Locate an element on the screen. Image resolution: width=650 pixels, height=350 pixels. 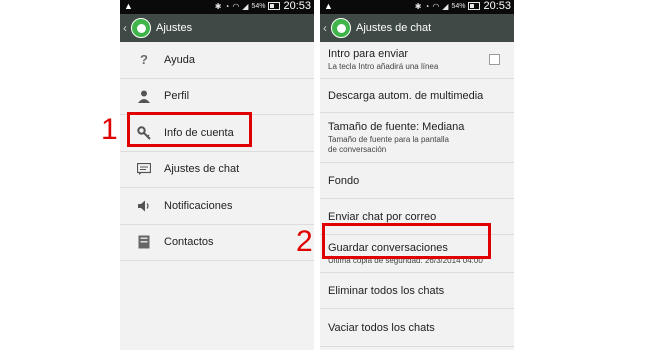
settings-item-notifications: Notificaciones is located at coordinates (217, 206).